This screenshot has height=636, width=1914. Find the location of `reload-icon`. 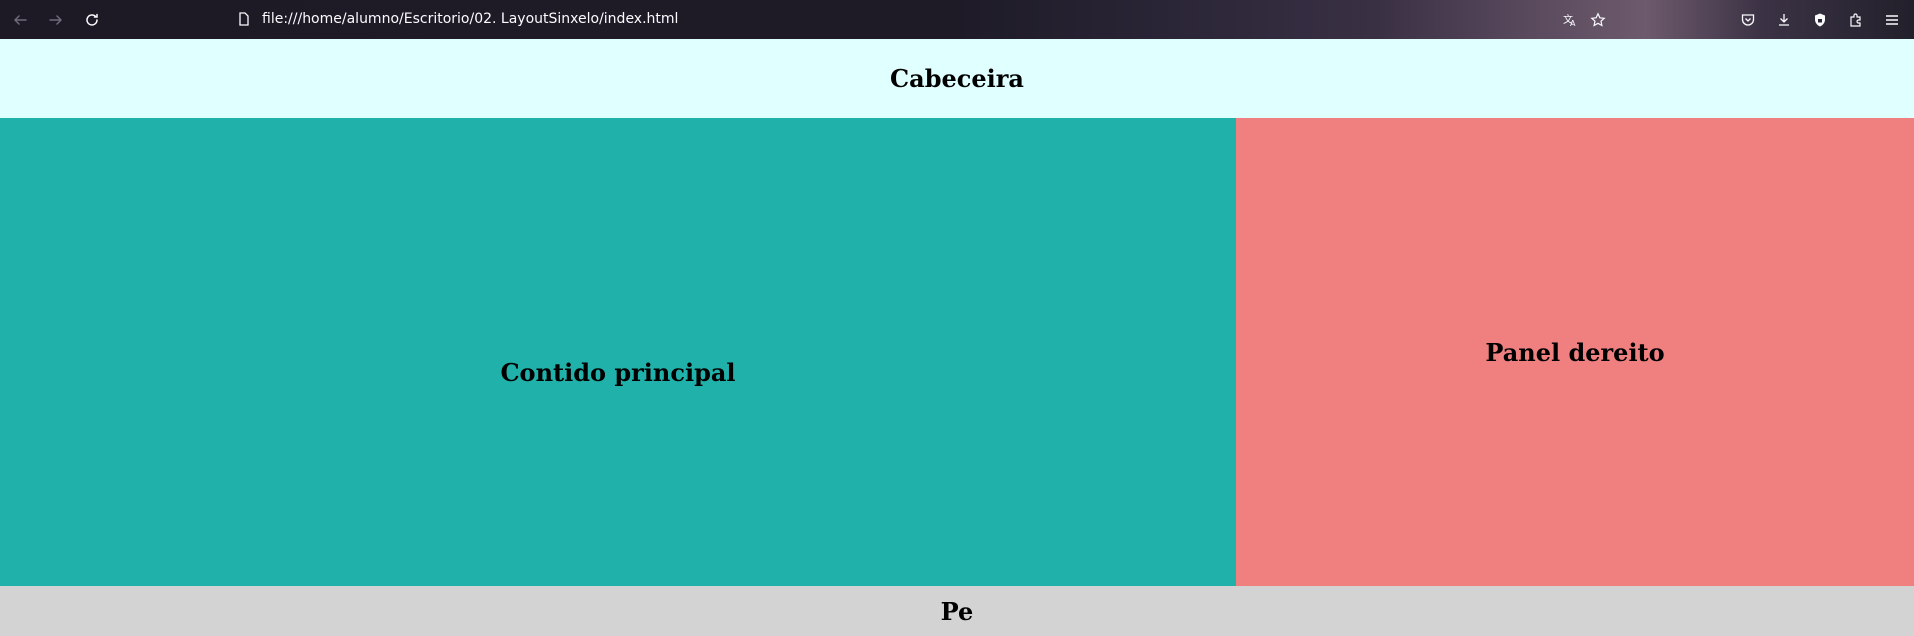

reload-icon is located at coordinates (92, 20).